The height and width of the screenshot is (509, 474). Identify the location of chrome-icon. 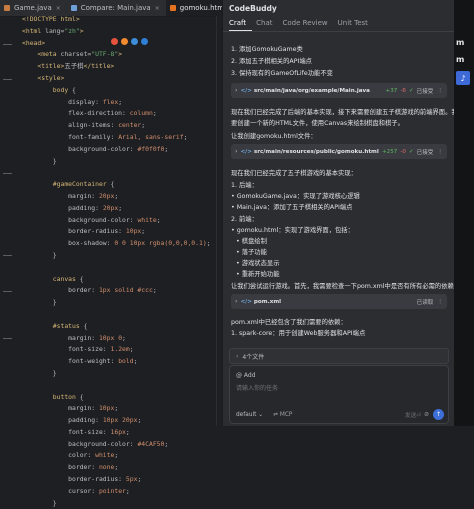
(114, 41).